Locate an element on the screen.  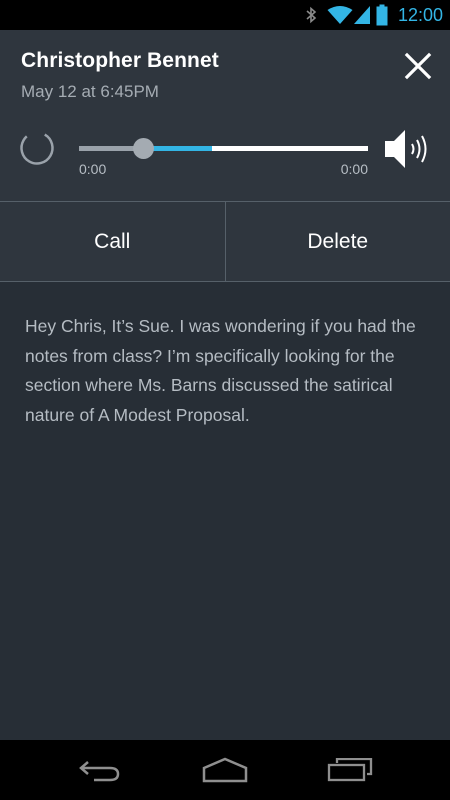
action-bar: Call Delete is located at coordinates (225, 241).